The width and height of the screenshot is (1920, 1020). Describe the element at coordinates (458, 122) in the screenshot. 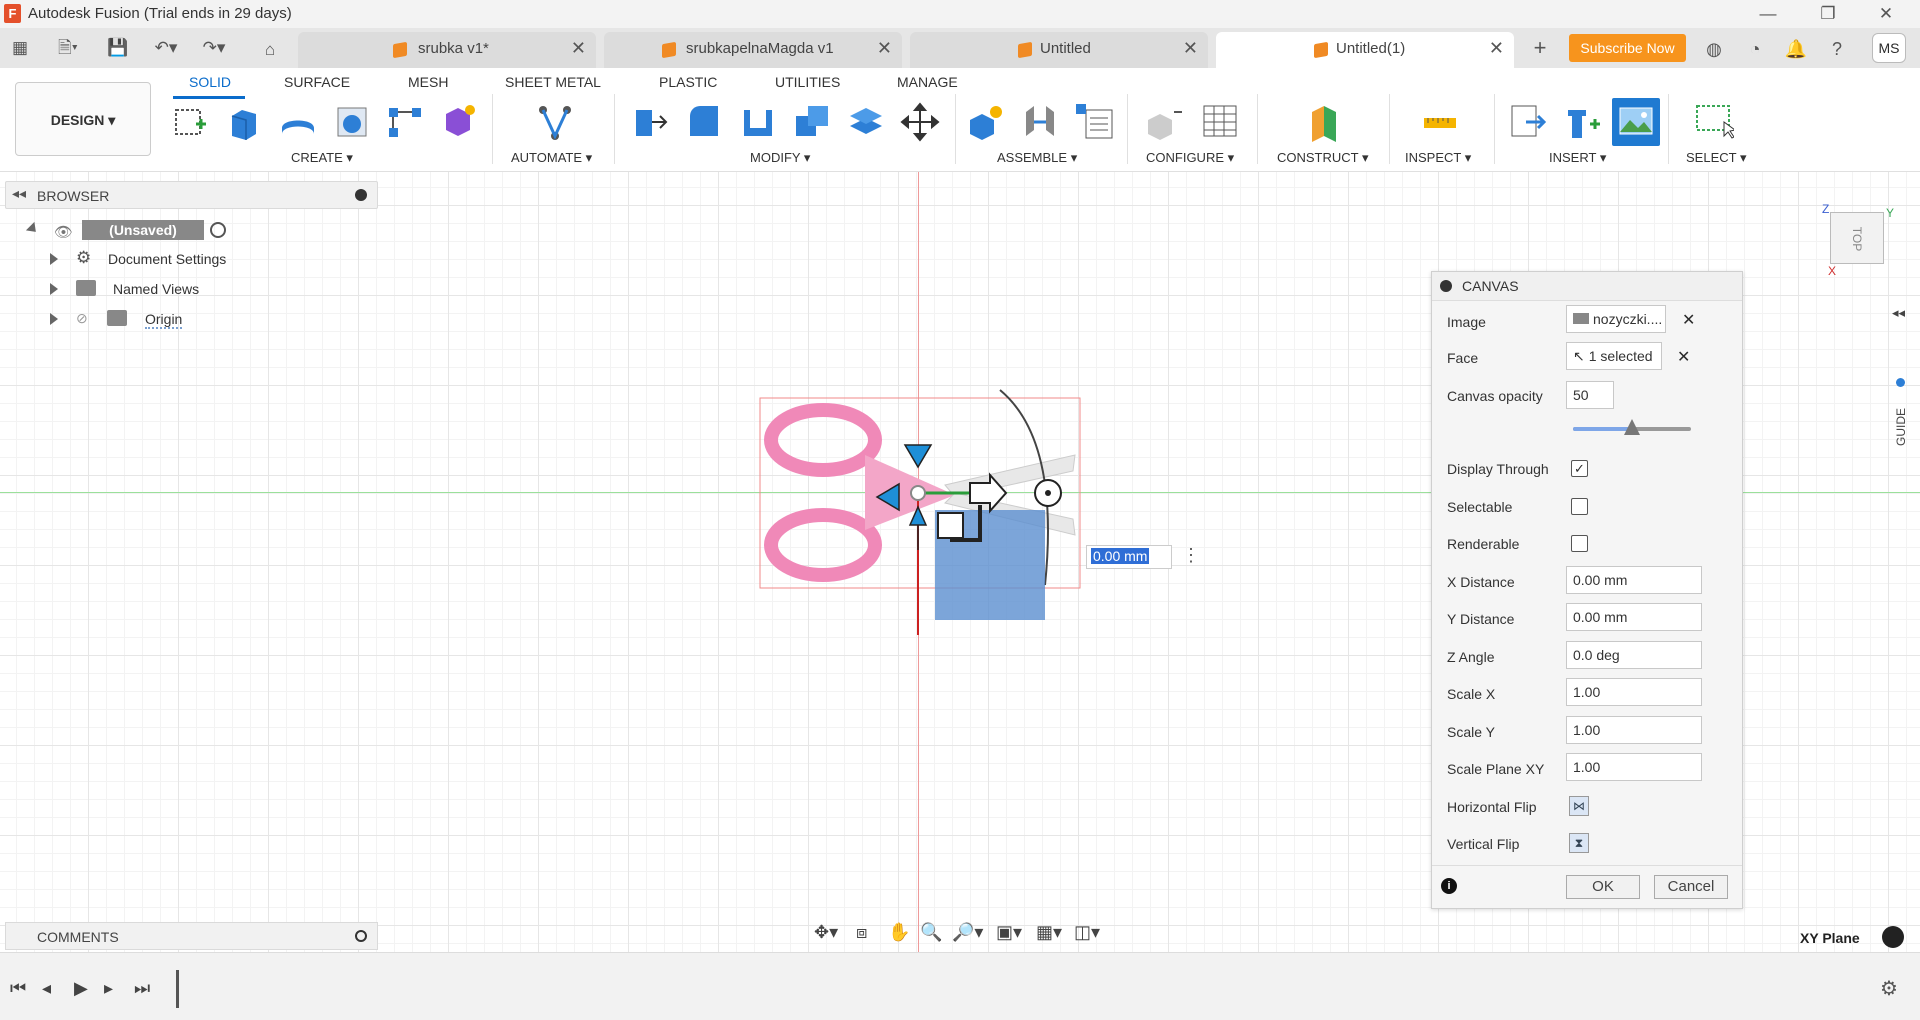

I see `form-icon` at that location.